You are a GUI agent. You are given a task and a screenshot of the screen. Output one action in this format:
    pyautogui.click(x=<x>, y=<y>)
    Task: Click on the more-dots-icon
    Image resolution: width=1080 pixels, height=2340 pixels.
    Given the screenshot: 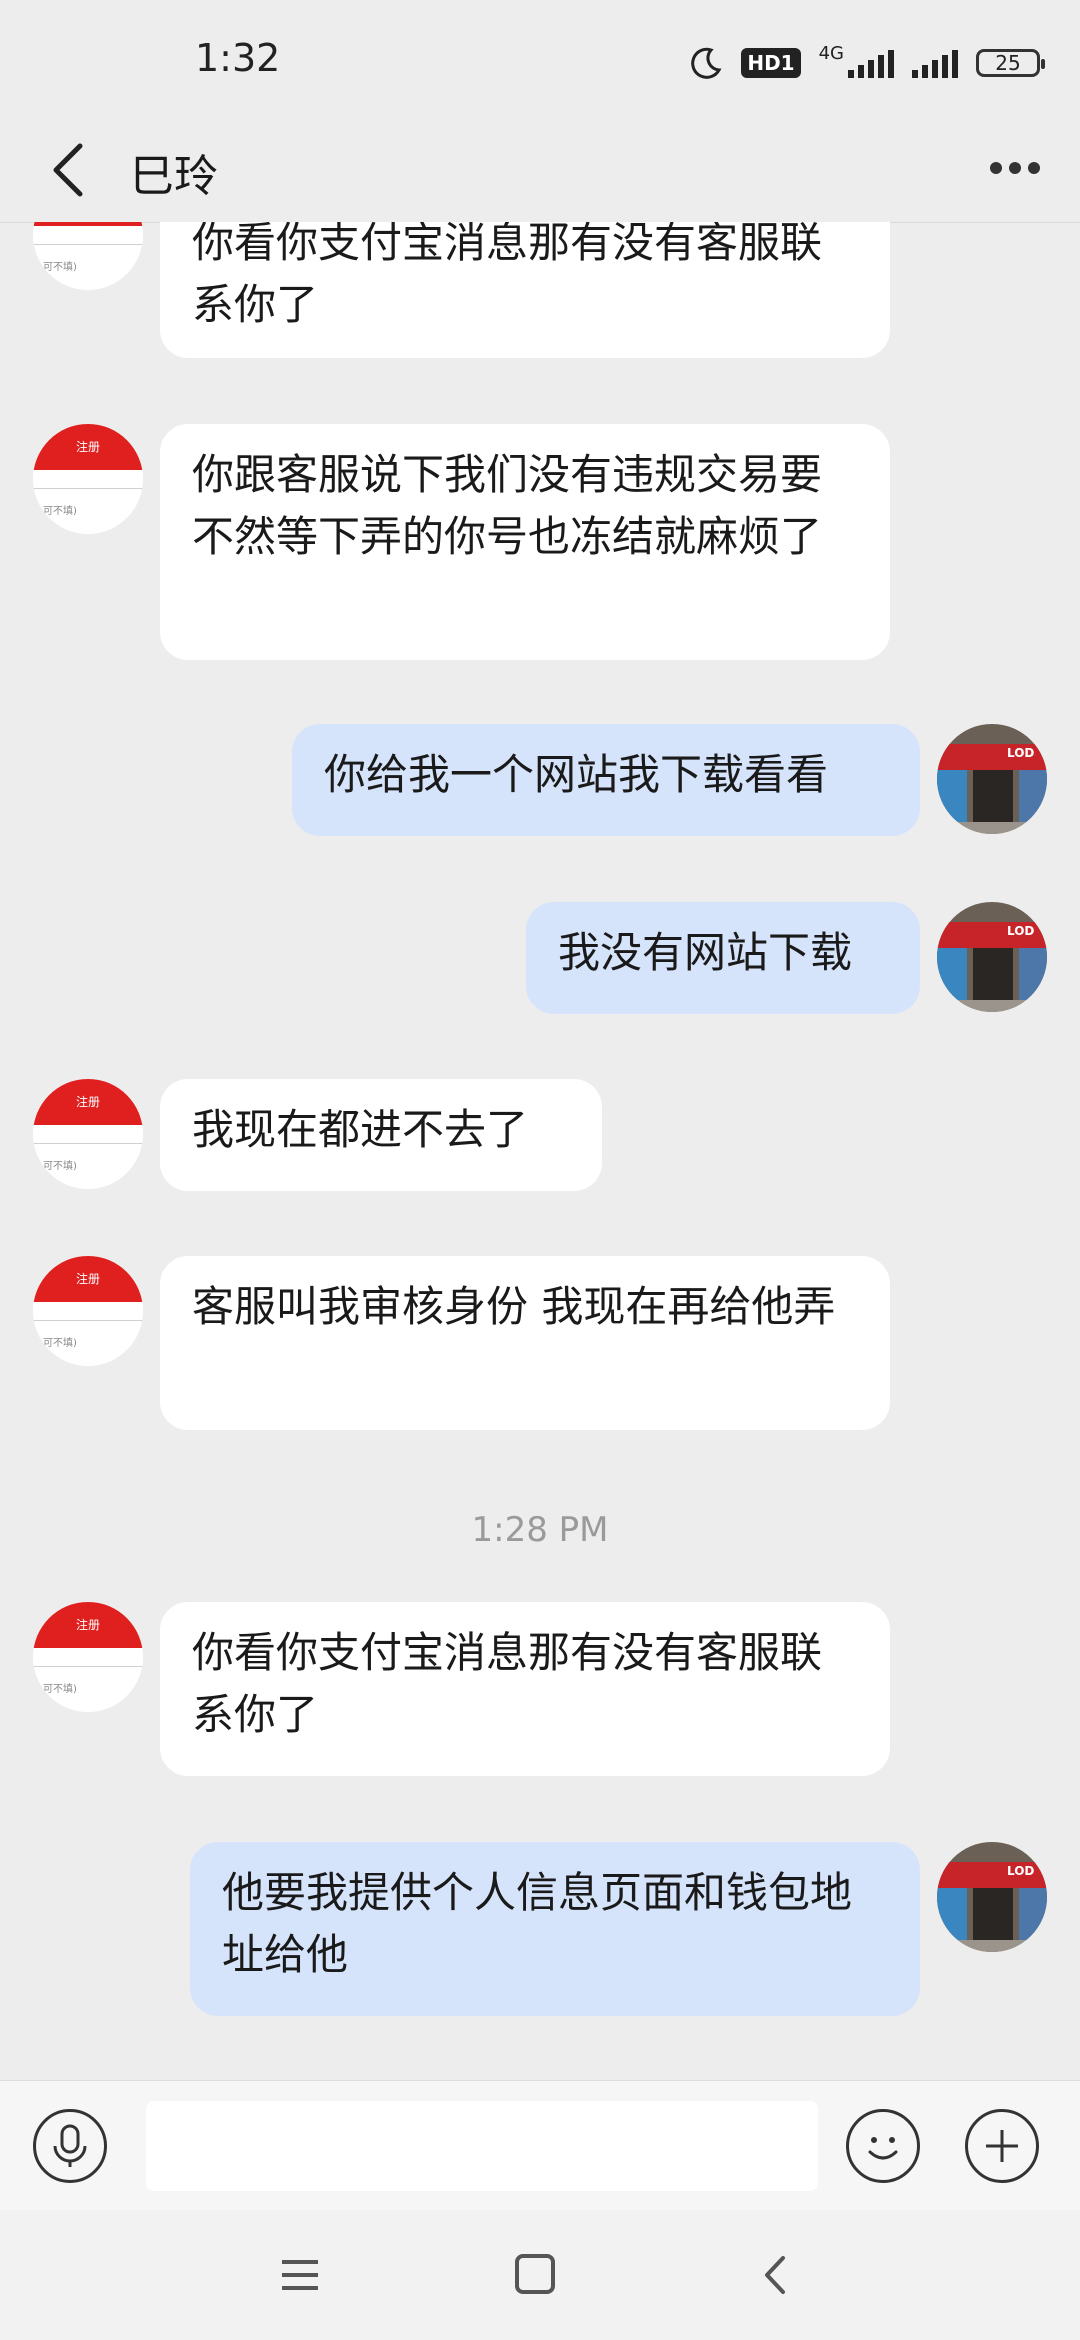 What is the action you would take?
    pyautogui.click(x=996, y=168)
    